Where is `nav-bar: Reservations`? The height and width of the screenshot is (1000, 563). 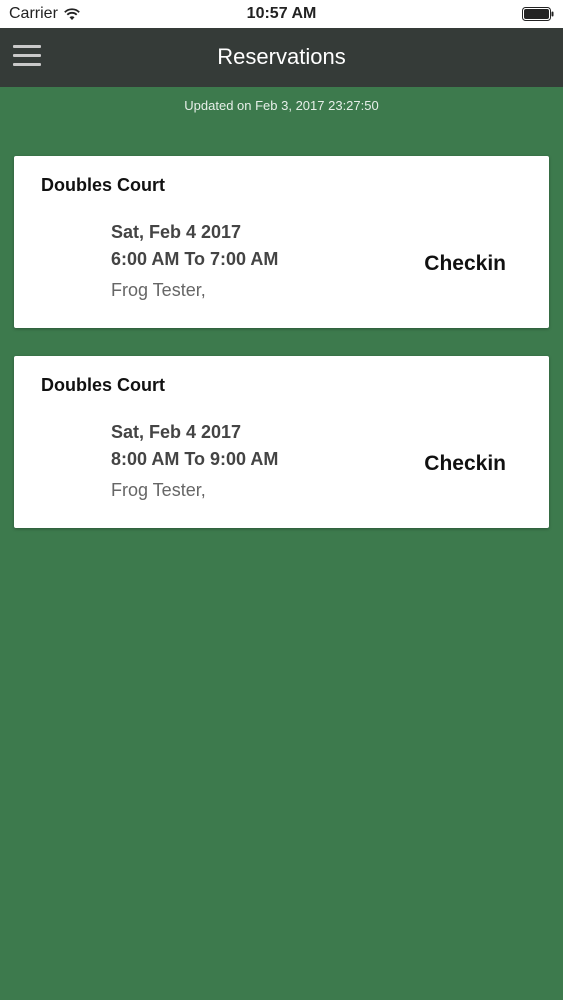 nav-bar: Reservations is located at coordinates (281, 57).